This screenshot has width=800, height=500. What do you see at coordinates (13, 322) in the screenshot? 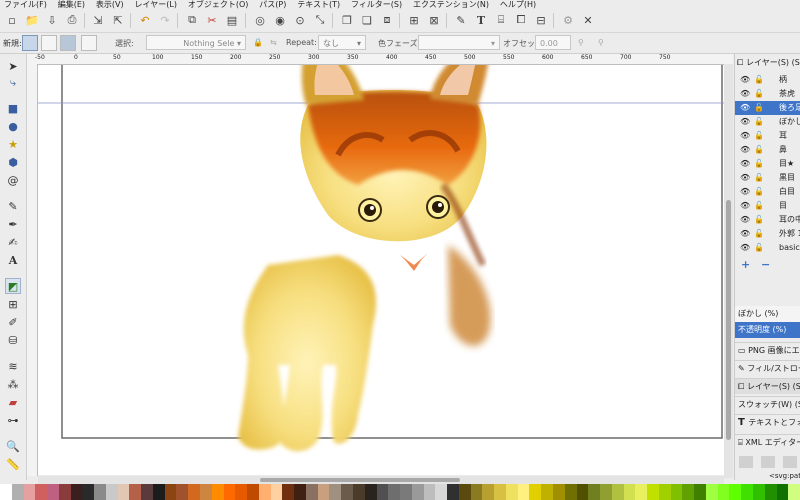
I see `dropper-tool-icon: ✐` at bounding box center [13, 322].